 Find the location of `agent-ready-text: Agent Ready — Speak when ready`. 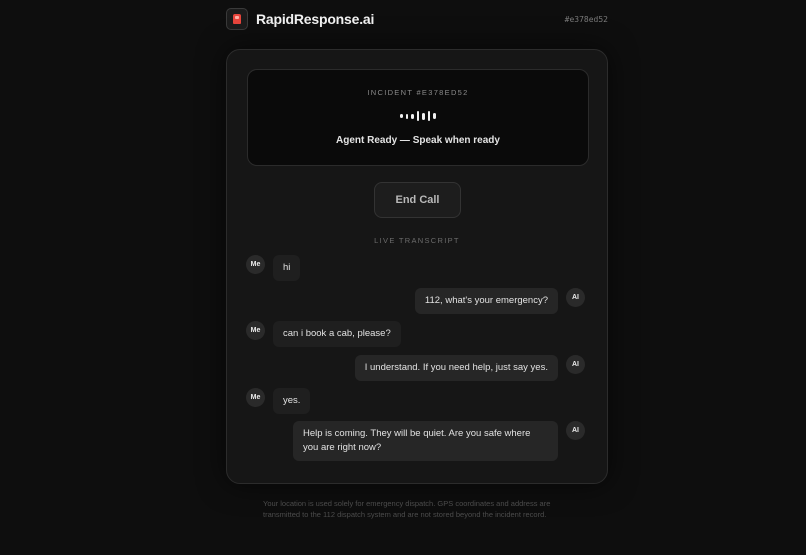

agent-ready-text: Agent Ready — Speak when ready is located at coordinates (418, 140).